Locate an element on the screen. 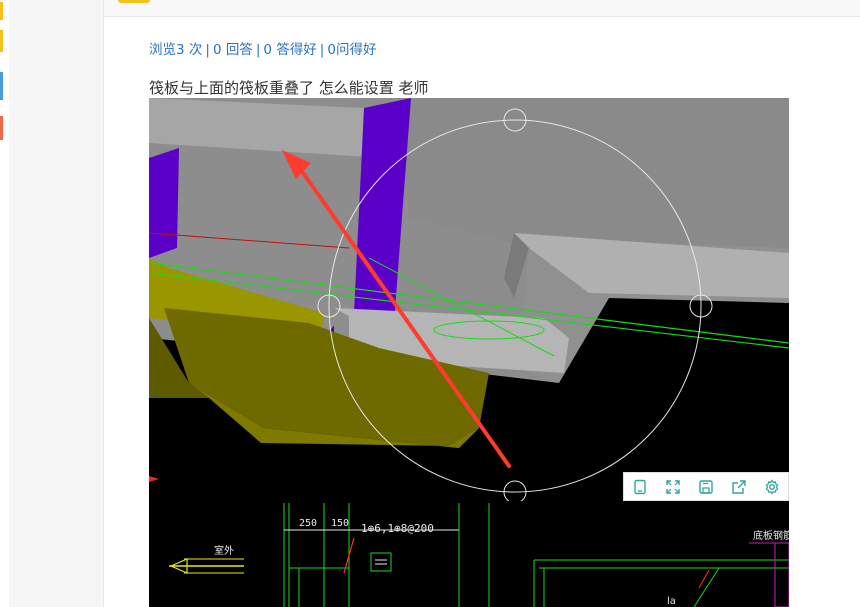  question-title: 筏板与上面的筏板重叠了 怎么能设置 老师 is located at coordinates (289, 88).